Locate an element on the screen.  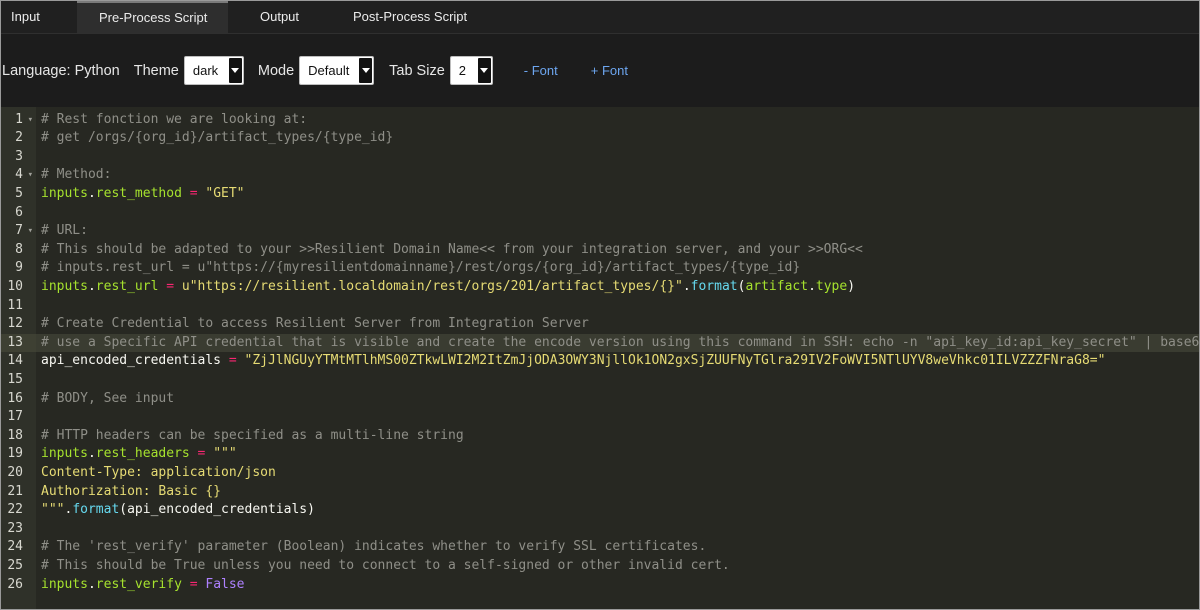
line-number: 19 is located at coordinates (15, 454).